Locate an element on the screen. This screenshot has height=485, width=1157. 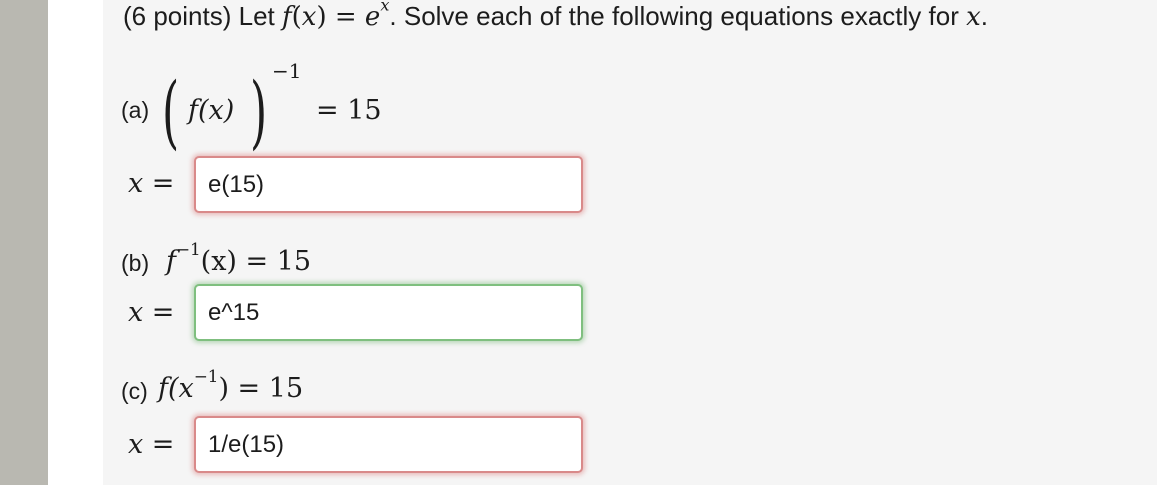
part-b-label: (b) is located at coordinates (135, 263).